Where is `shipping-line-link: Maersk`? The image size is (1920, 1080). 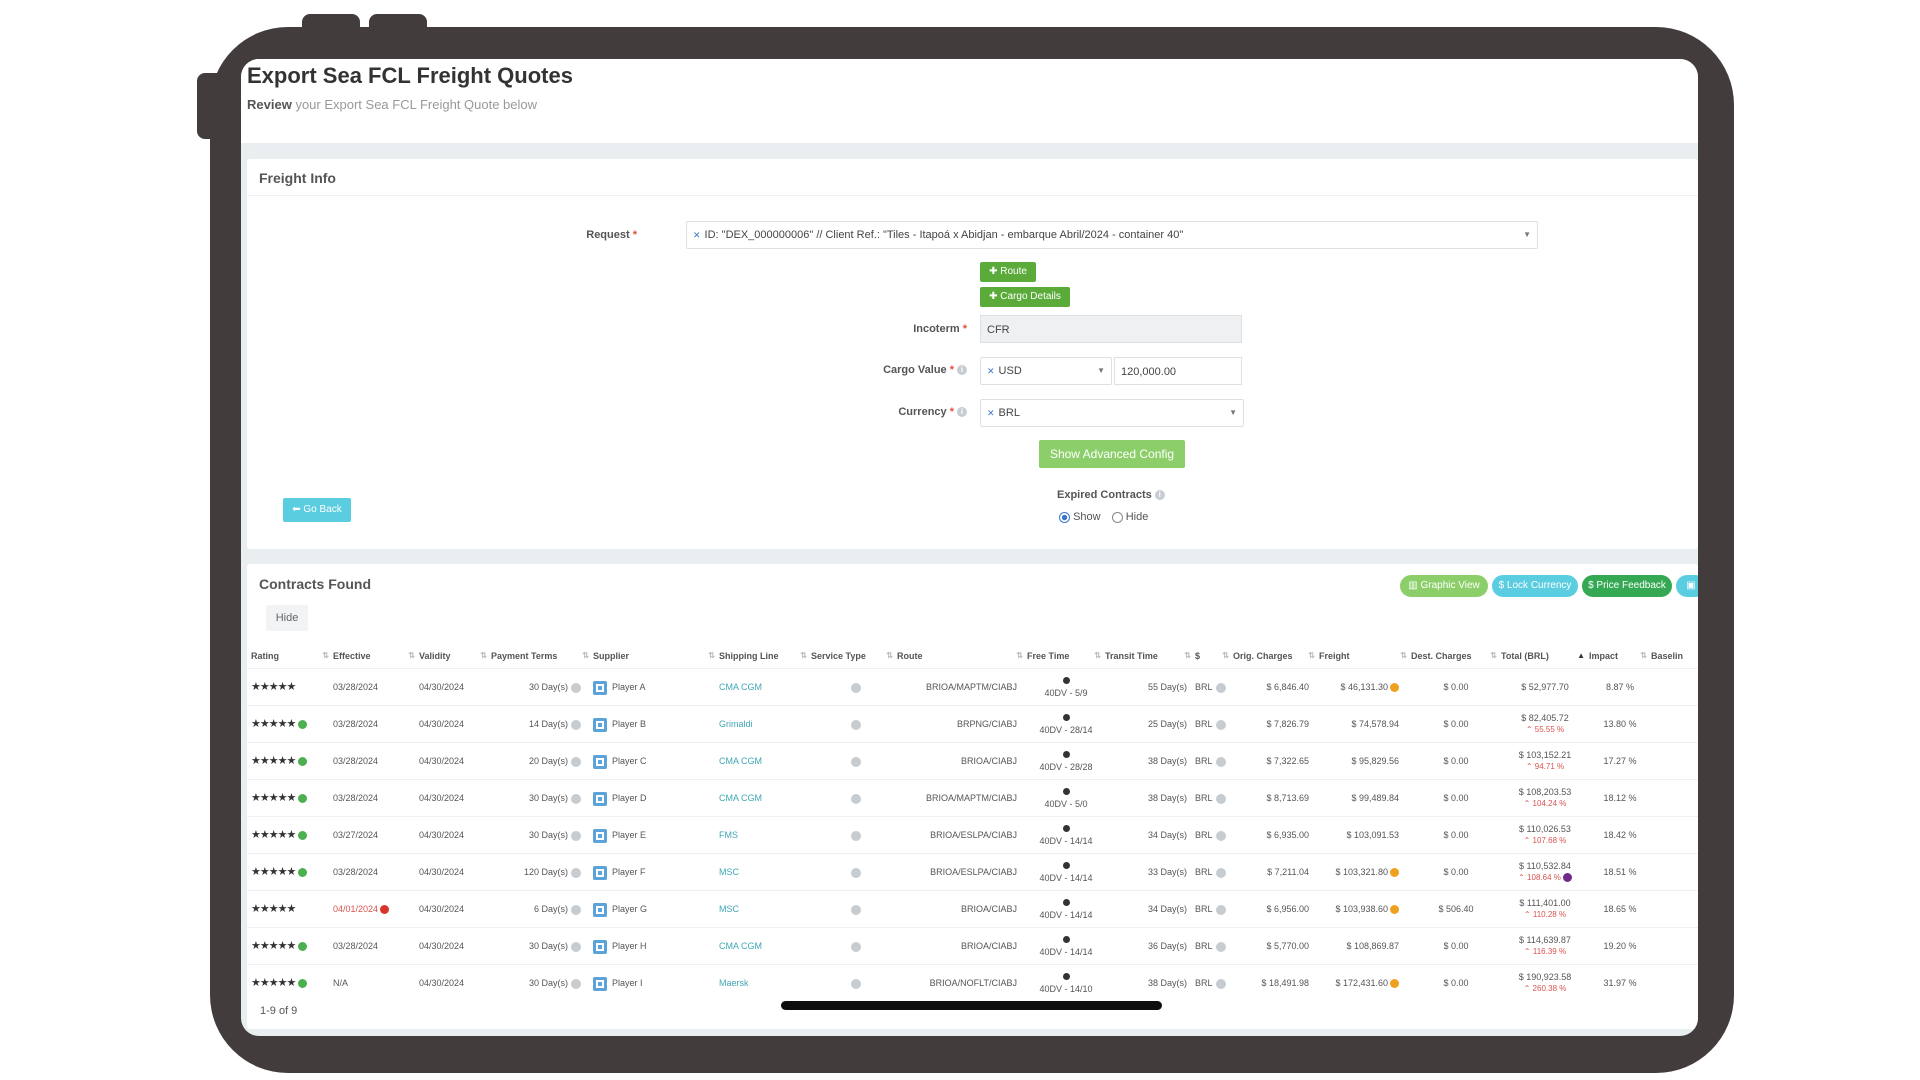
shipping-line-link: Maersk is located at coordinates (765, 983).